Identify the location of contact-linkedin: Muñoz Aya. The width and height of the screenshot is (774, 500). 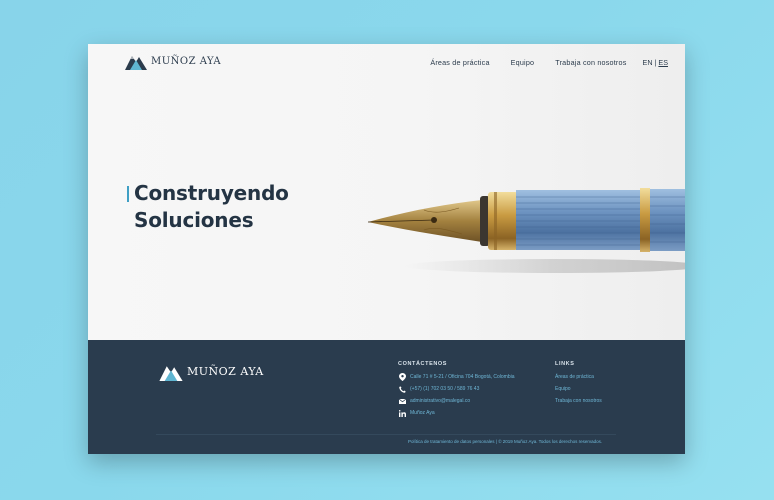
(416, 413).